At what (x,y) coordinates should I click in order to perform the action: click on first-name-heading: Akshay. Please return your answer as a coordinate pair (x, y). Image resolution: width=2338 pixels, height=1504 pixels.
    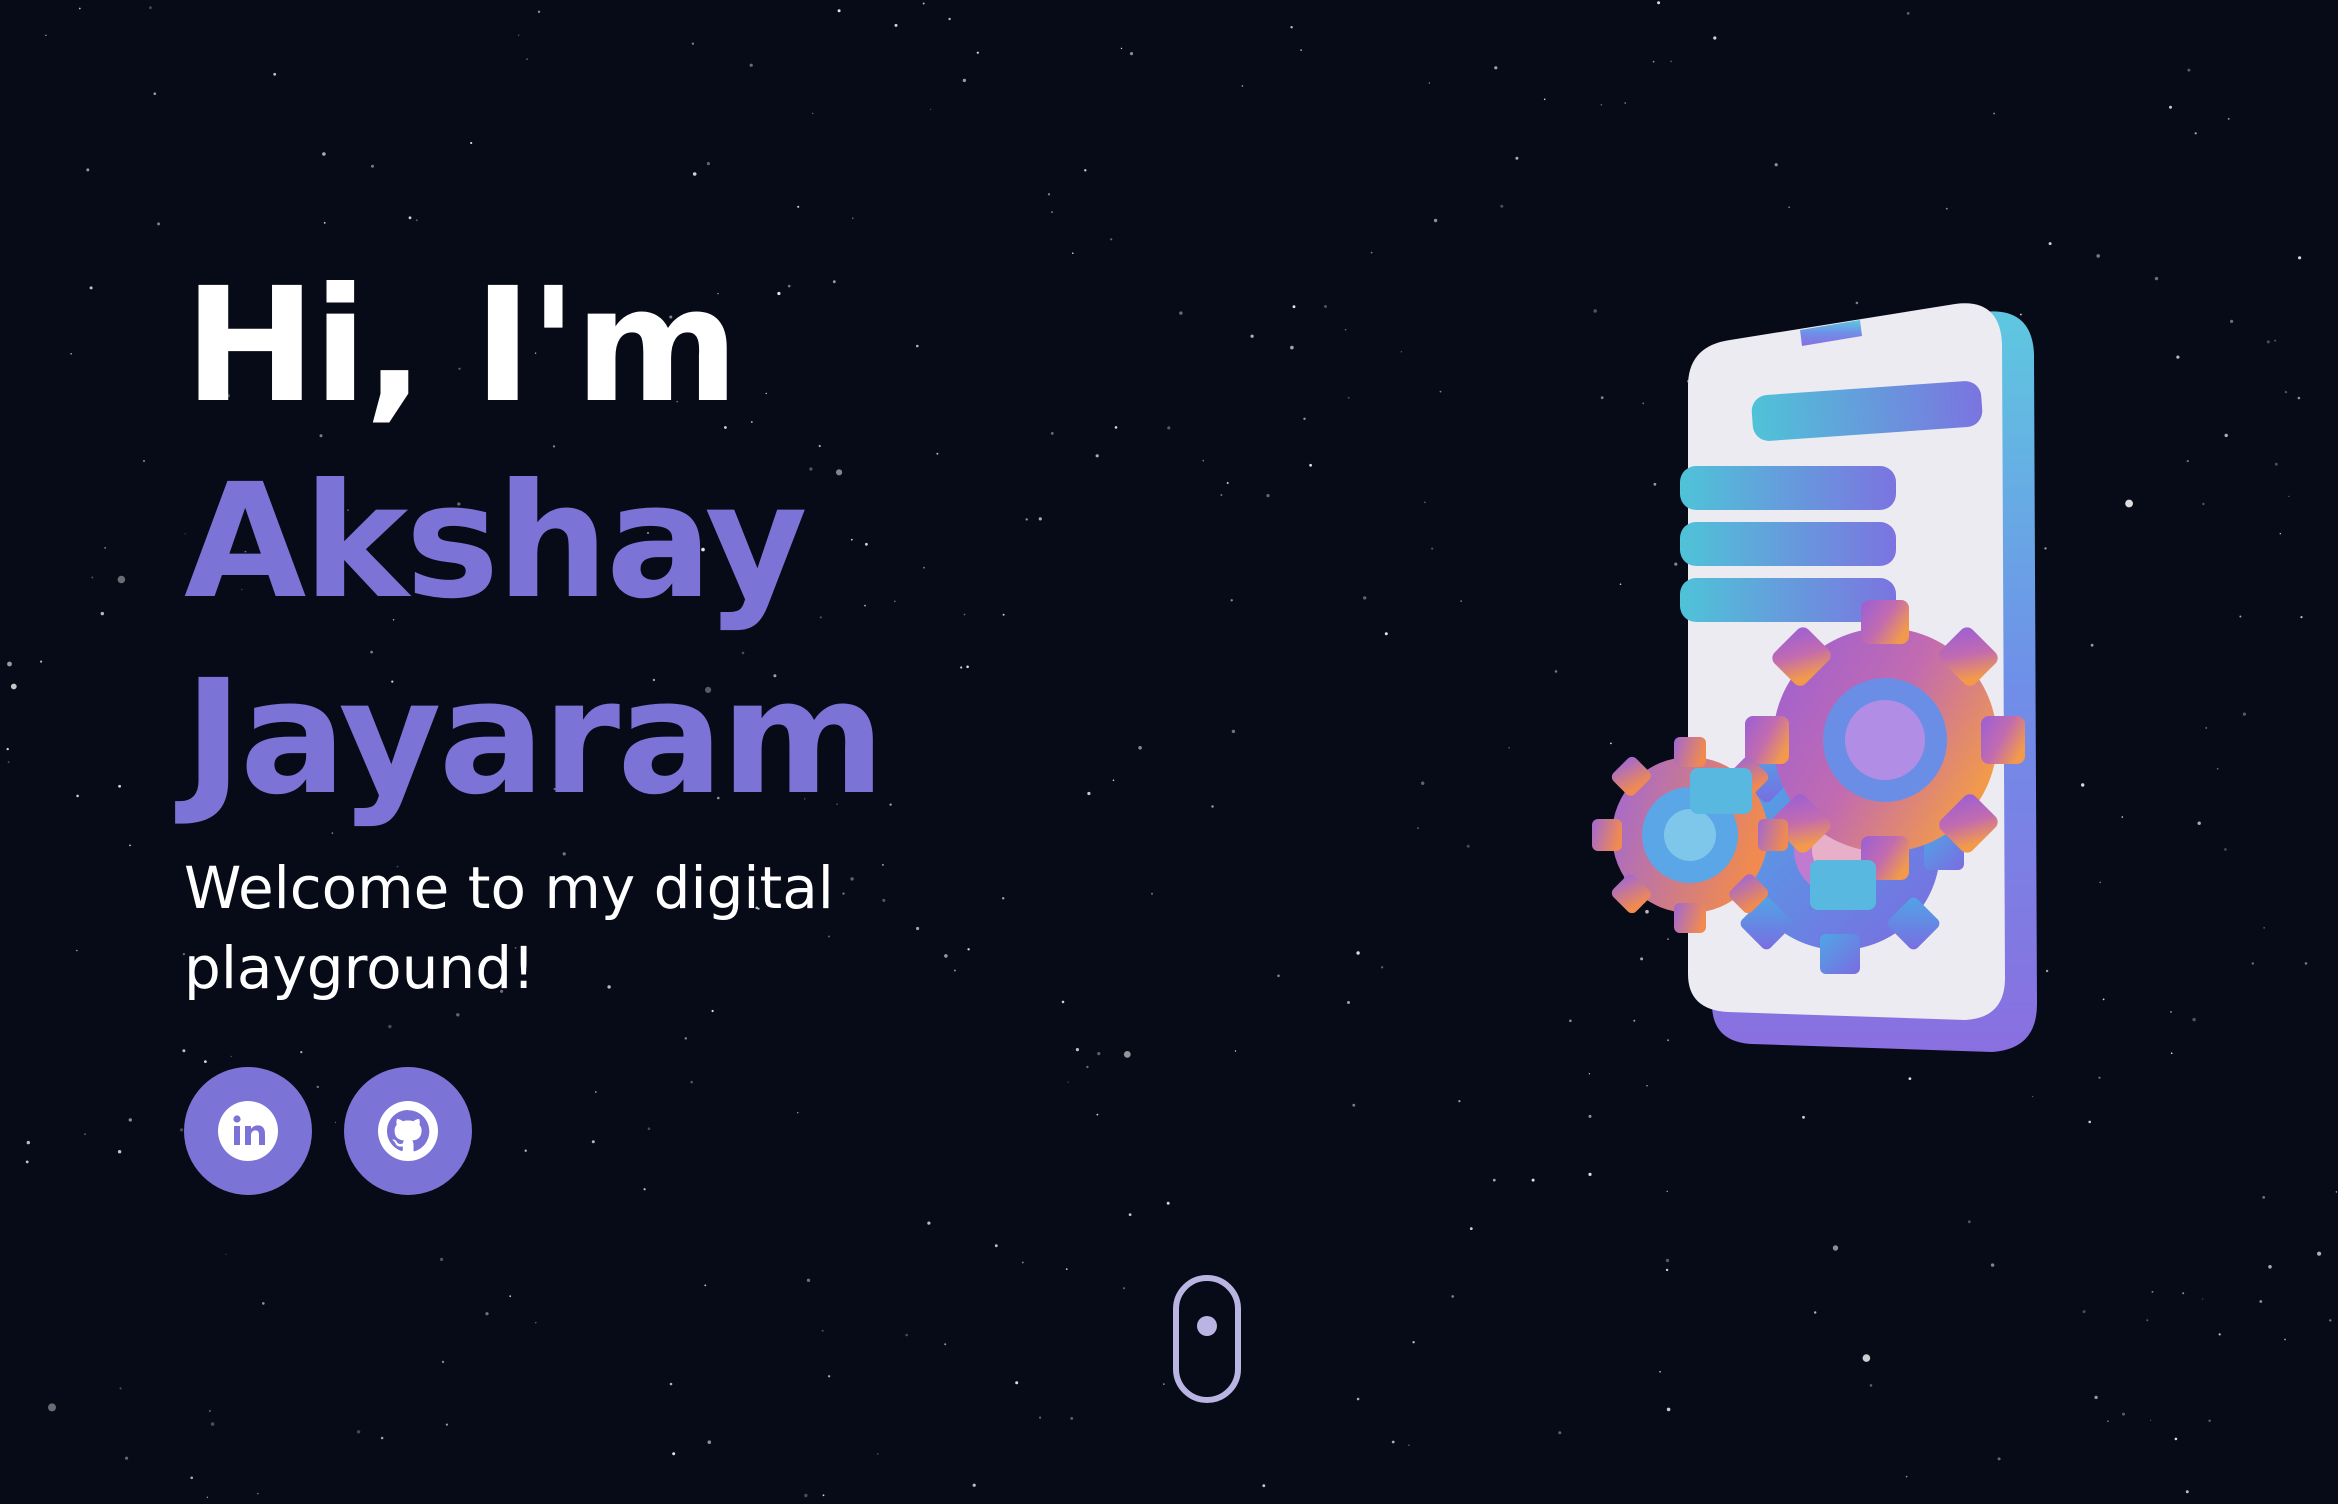
    Looking at the image, I should click on (496, 542).